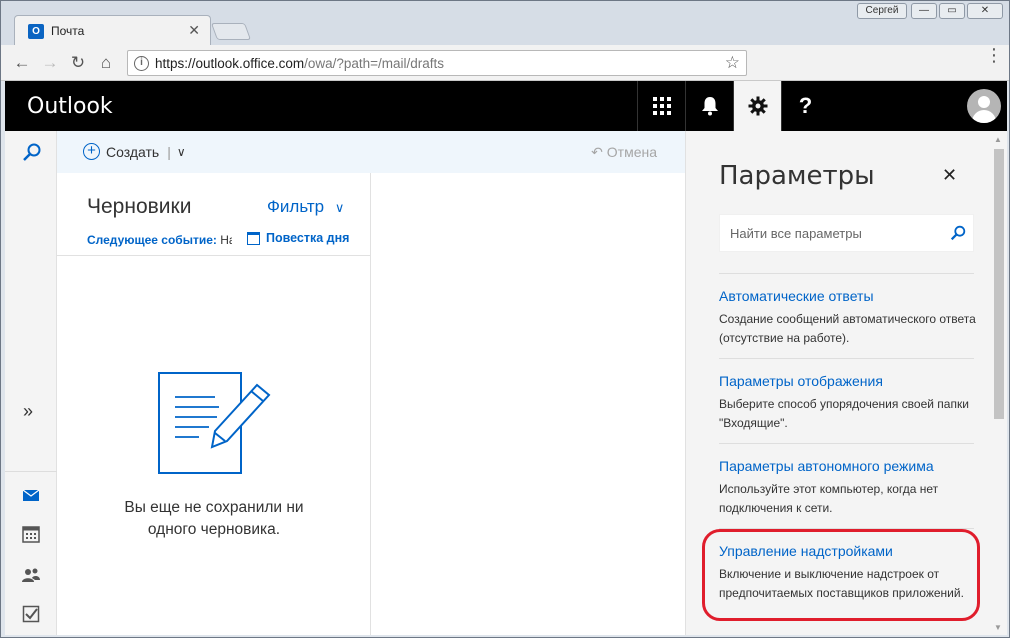 This screenshot has height=638, width=1010. What do you see at coordinates (797, 176) in the screenshot?
I see `settings-title: Параметры` at bounding box center [797, 176].